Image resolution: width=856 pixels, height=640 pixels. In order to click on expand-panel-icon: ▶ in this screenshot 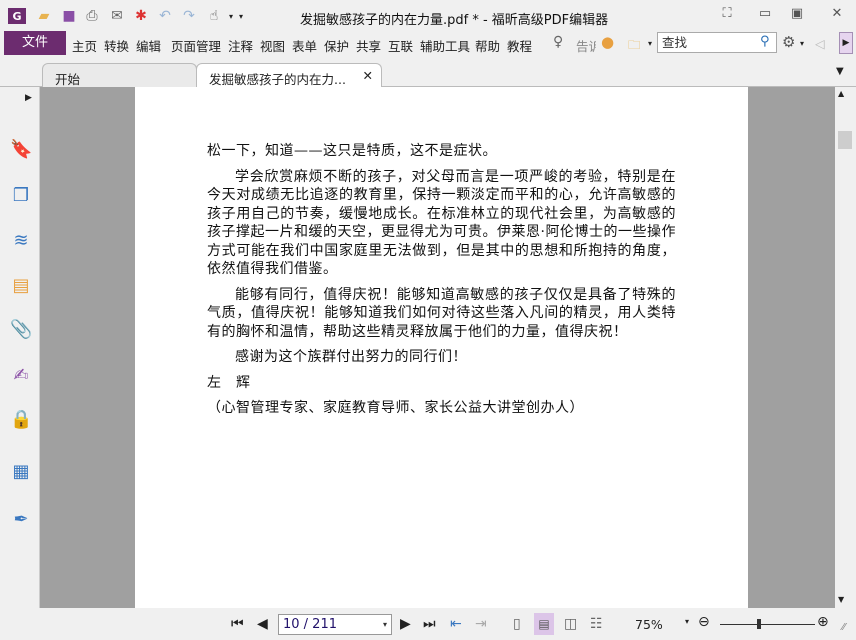, I will do `click(28, 98)`.